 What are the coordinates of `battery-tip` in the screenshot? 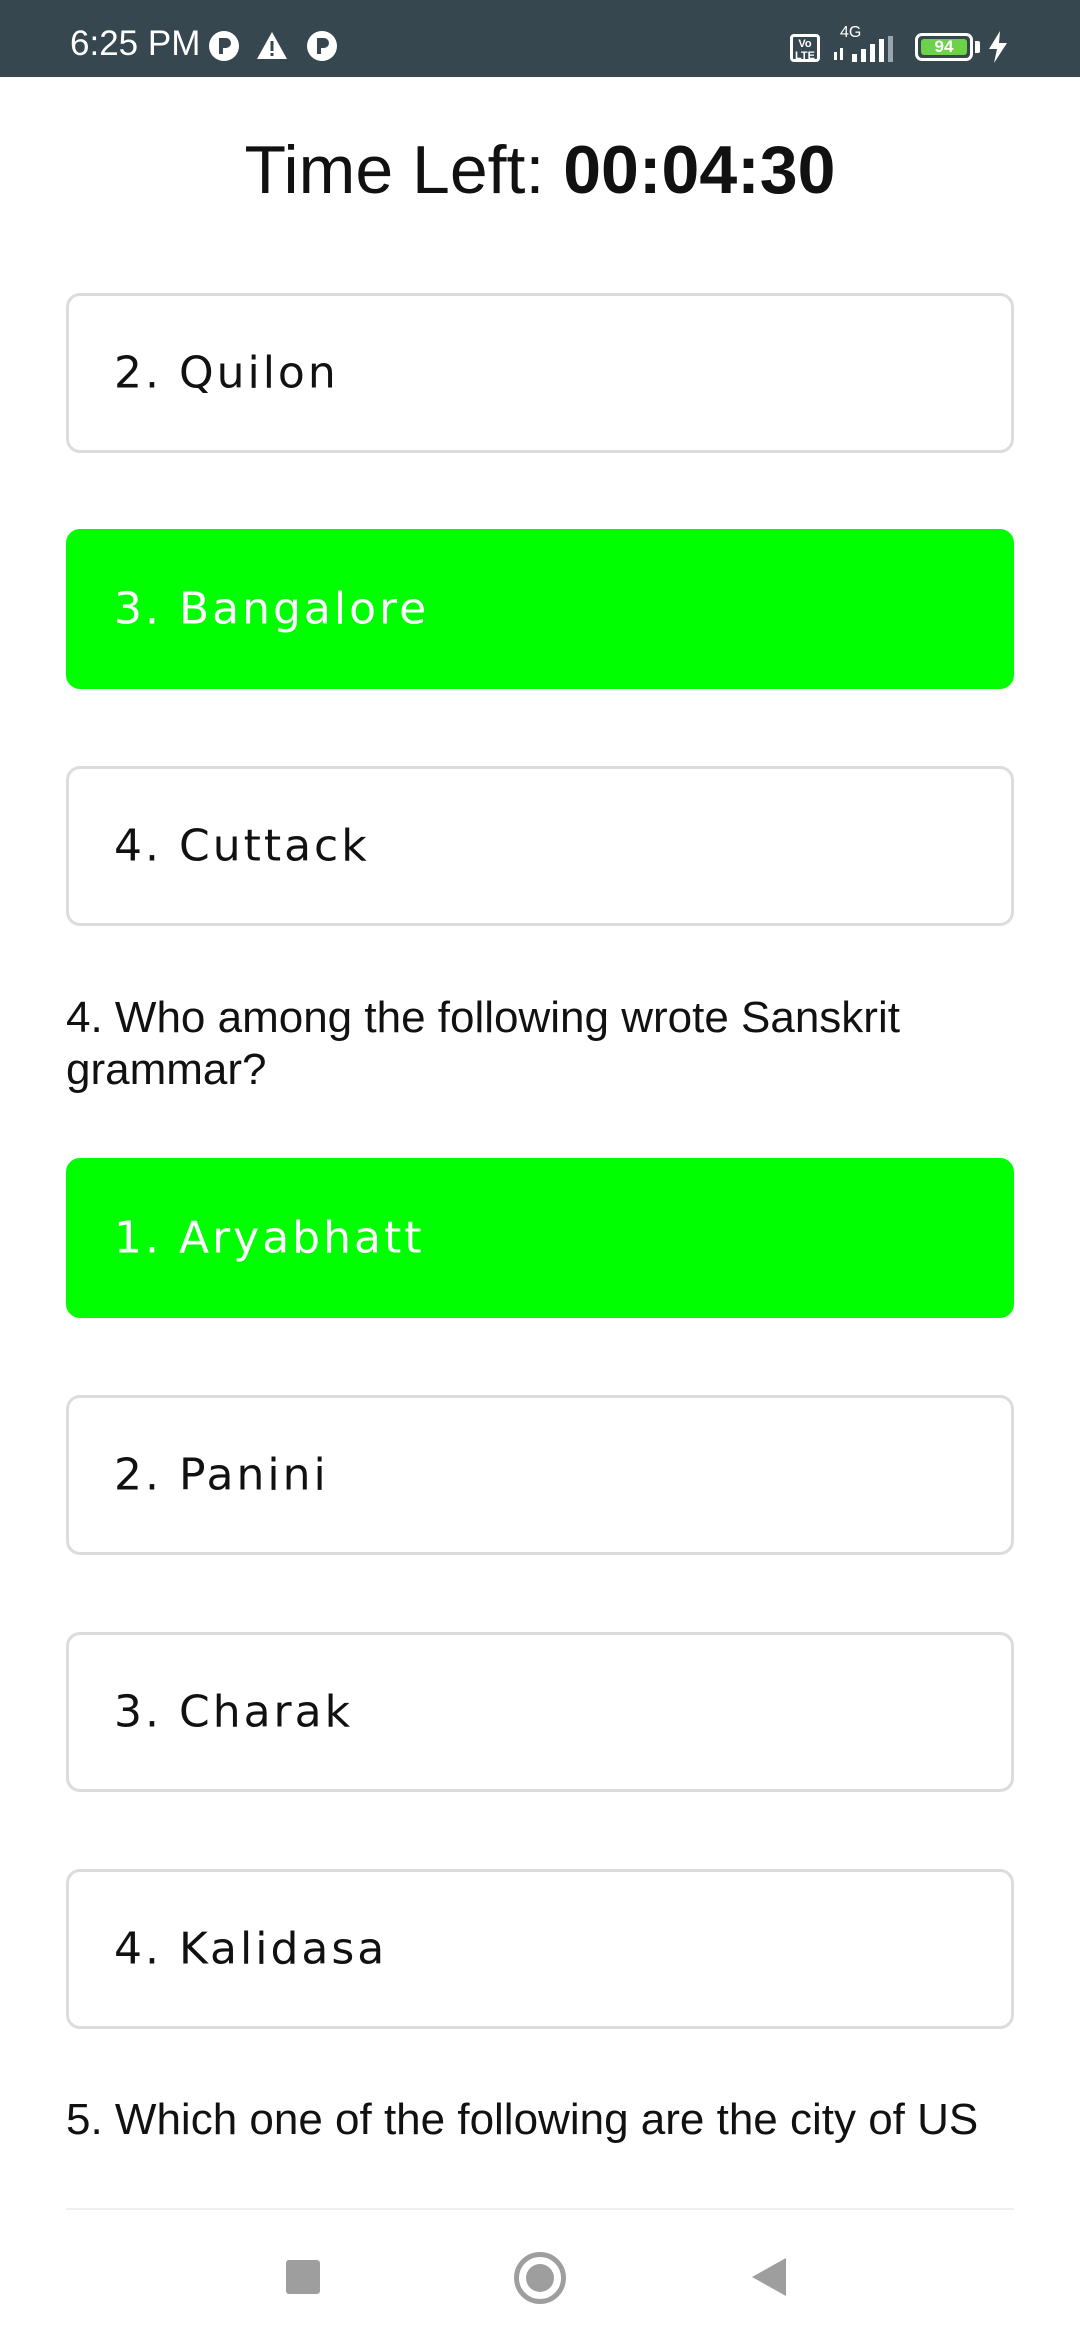 It's located at (977, 47).